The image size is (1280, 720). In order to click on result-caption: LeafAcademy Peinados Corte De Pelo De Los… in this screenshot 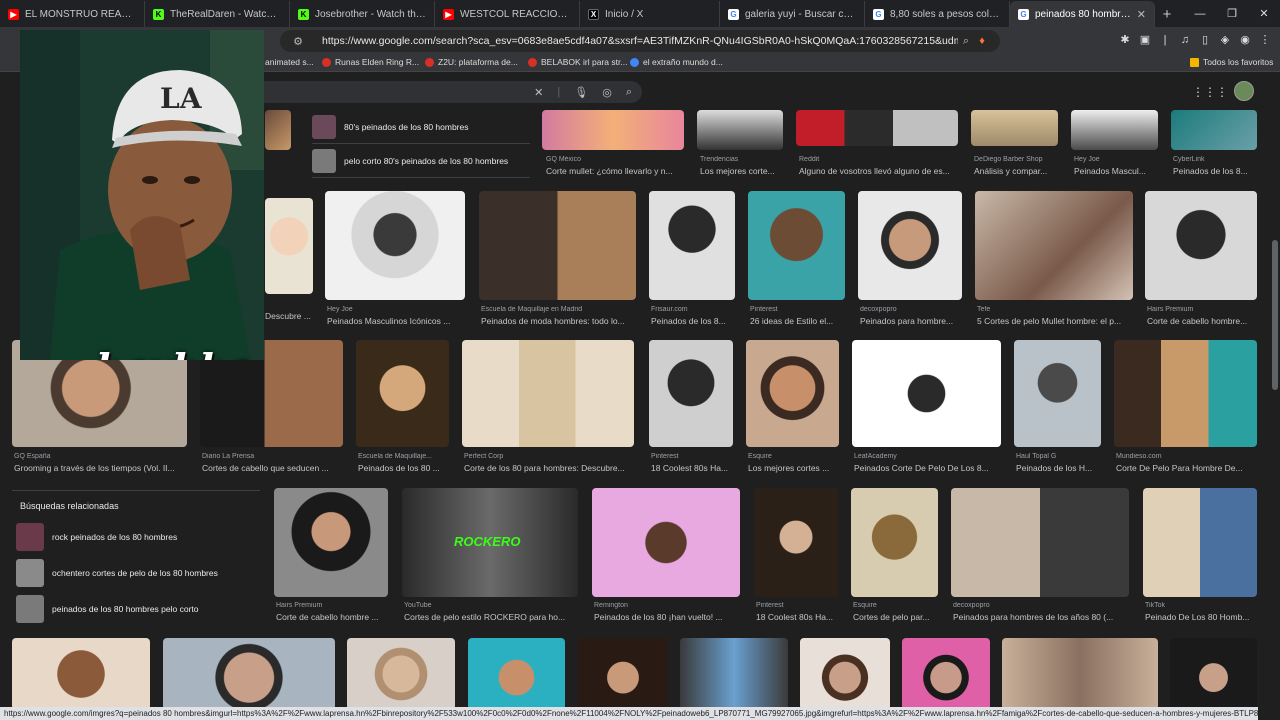, I will do `click(930, 463)`.